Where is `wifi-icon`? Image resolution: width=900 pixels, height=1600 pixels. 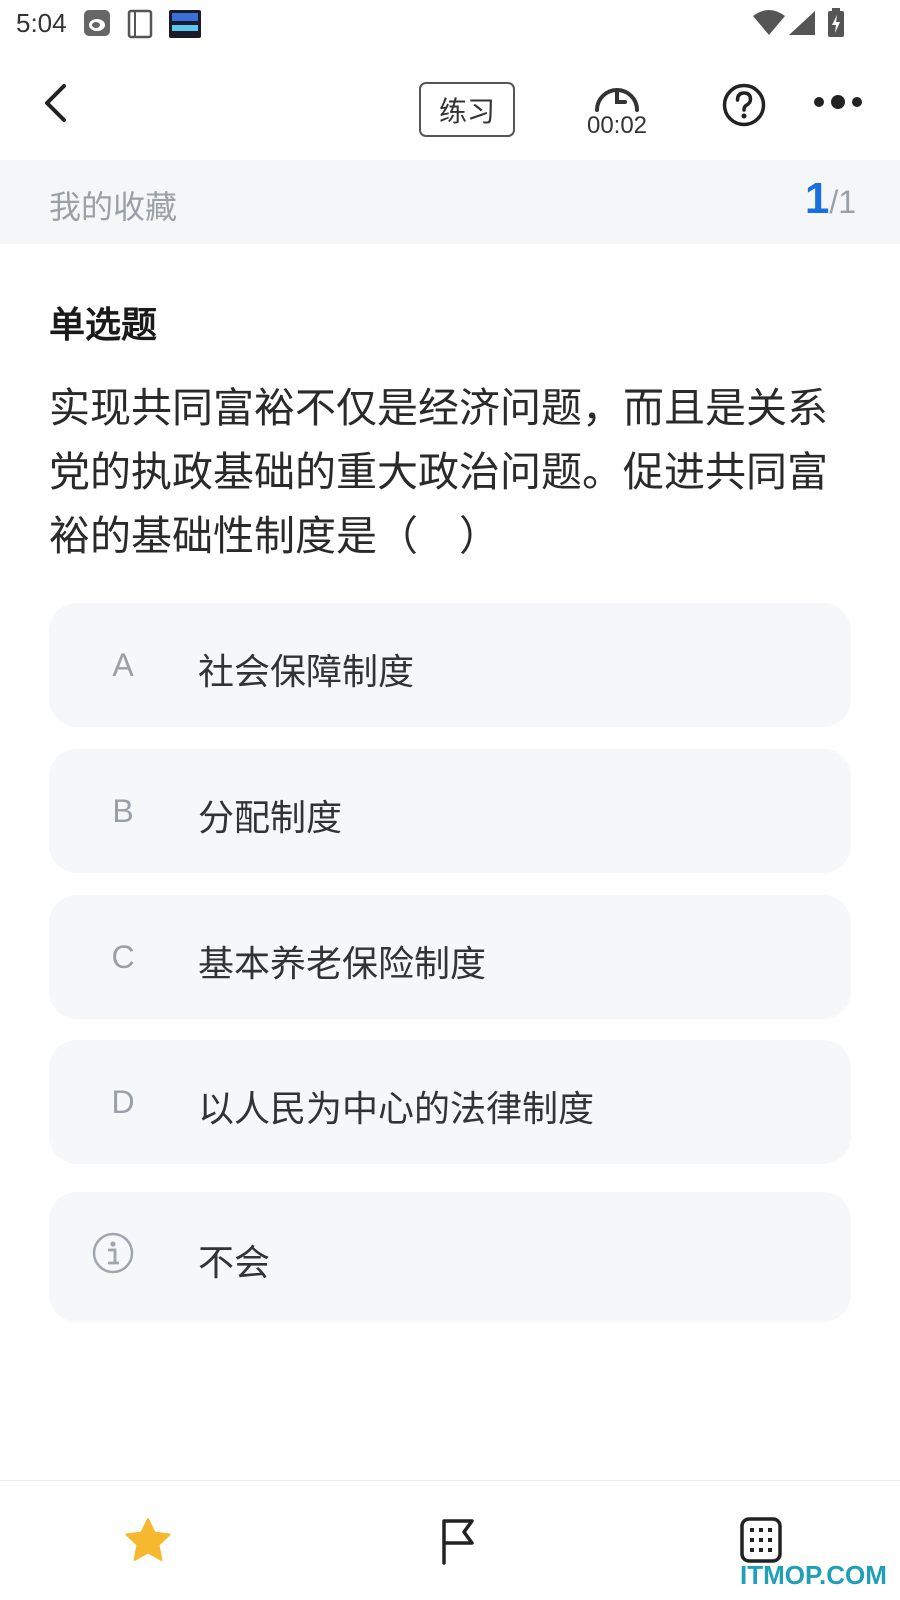
wifi-icon is located at coordinates (769, 22).